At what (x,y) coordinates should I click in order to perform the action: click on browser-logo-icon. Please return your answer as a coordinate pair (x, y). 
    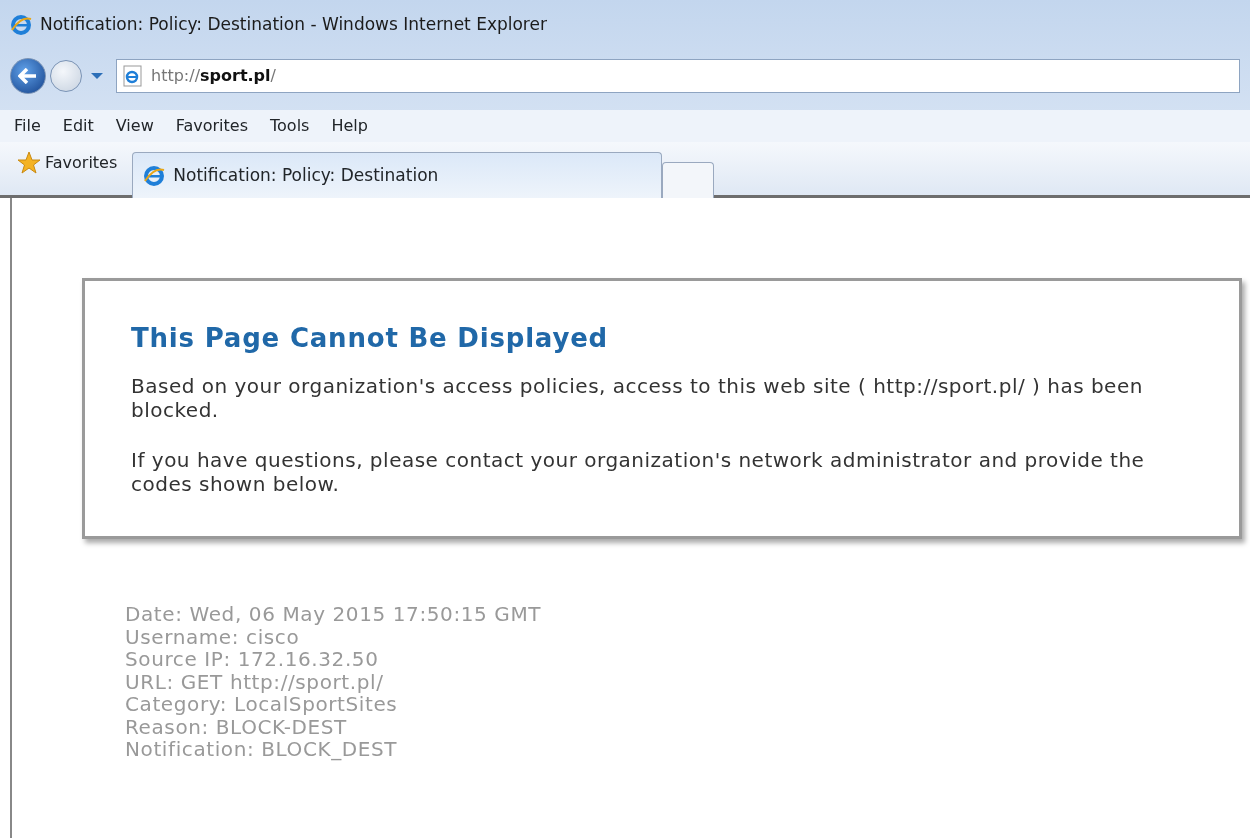
    Looking at the image, I should click on (21, 25).